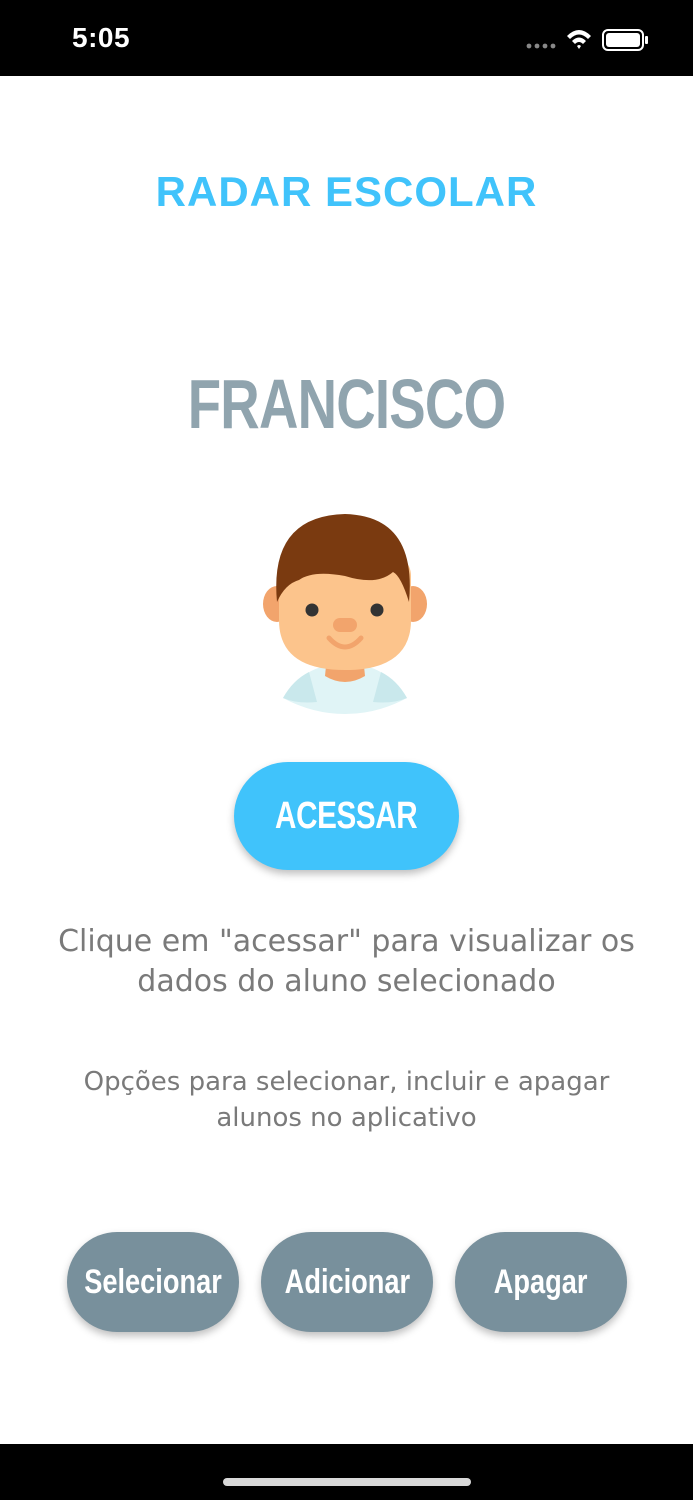 Image resolution: width=693 pixels, height=1500 pixels. I want to click on status-bar: 5:05, so click(346, 38).